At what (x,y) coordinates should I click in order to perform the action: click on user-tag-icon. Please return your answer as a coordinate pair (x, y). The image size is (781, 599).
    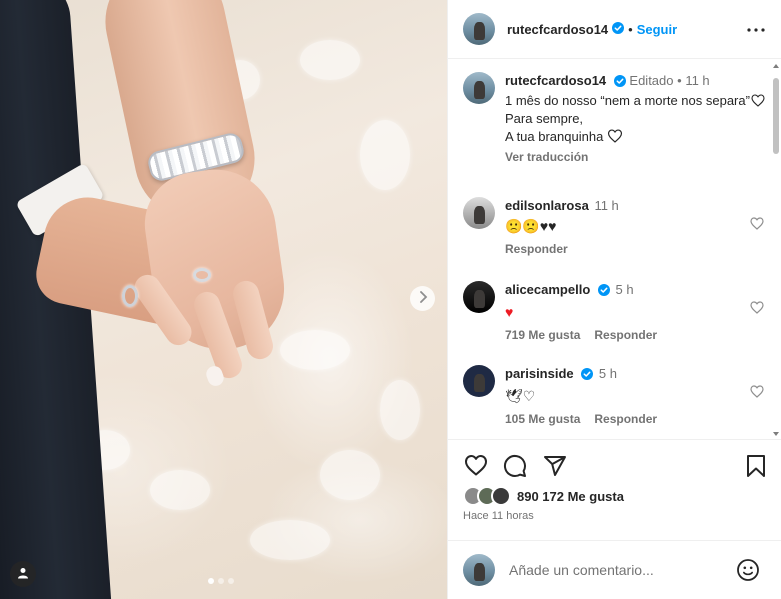
    Looking at the image, I should click on (23, 574).